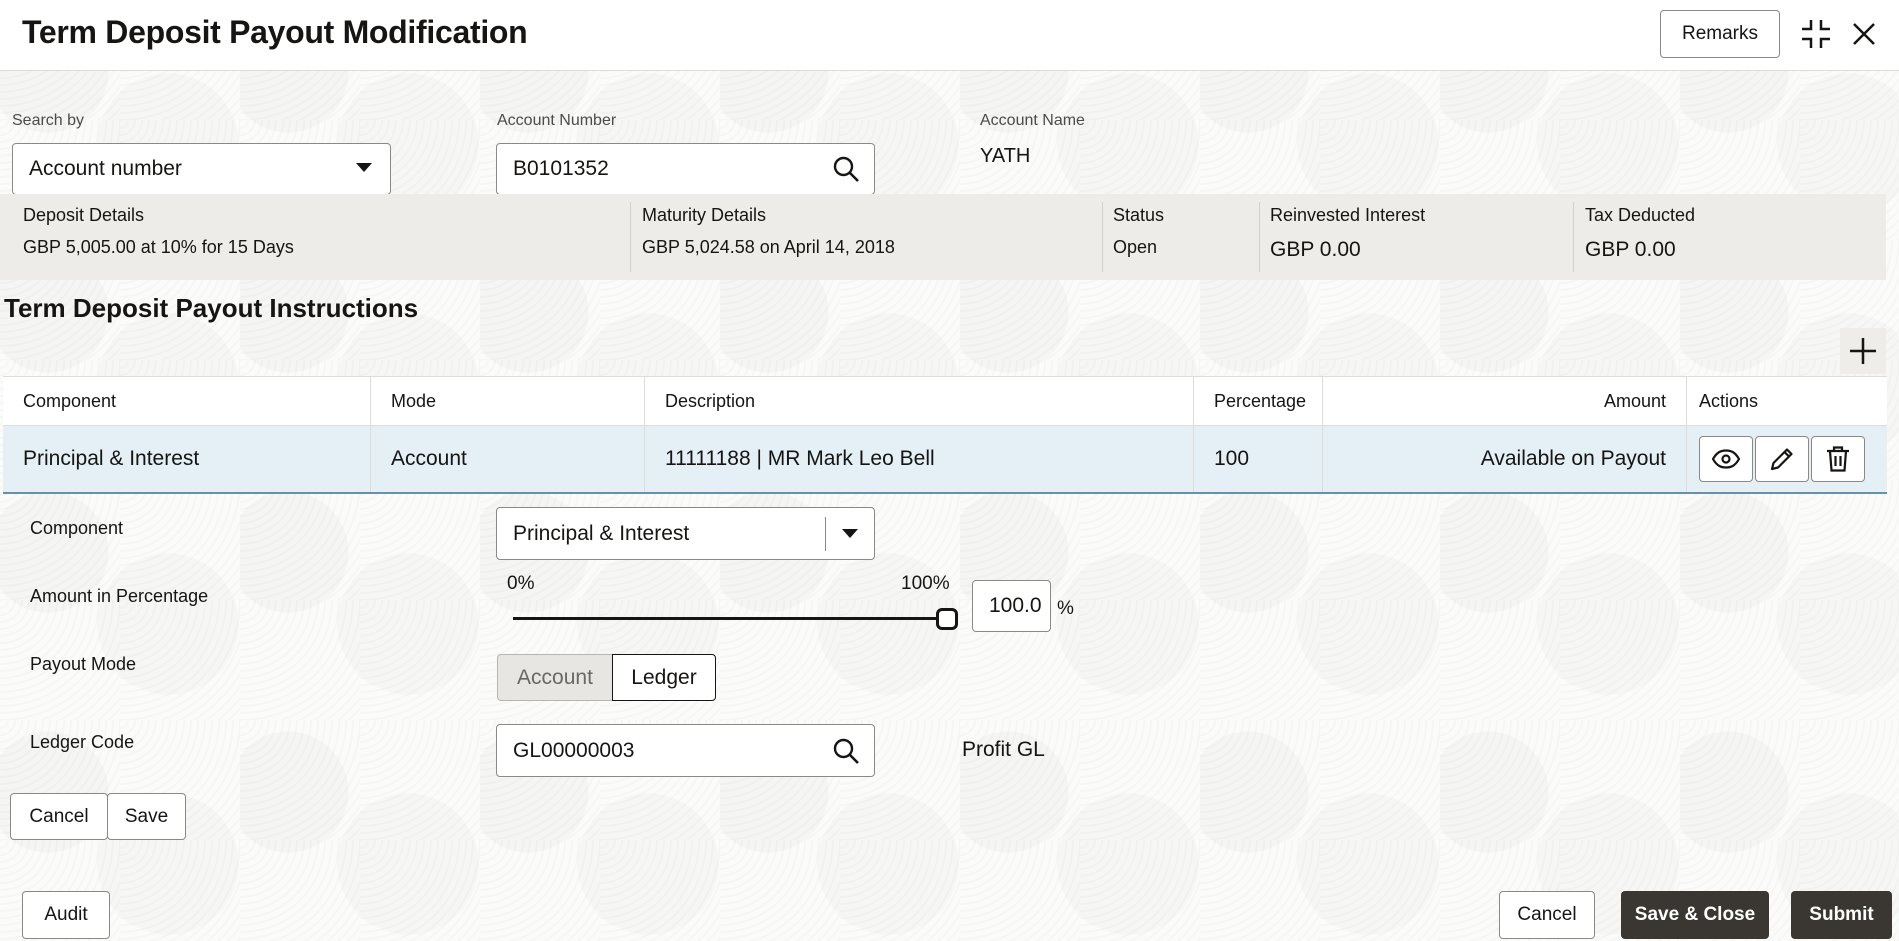 The width and height of the screenshot is (1899, 941). What do you see at coordinates (1005, 156) in the screenshot?
I see `account-name-value: YATH` at bounding box center [1005, 156].